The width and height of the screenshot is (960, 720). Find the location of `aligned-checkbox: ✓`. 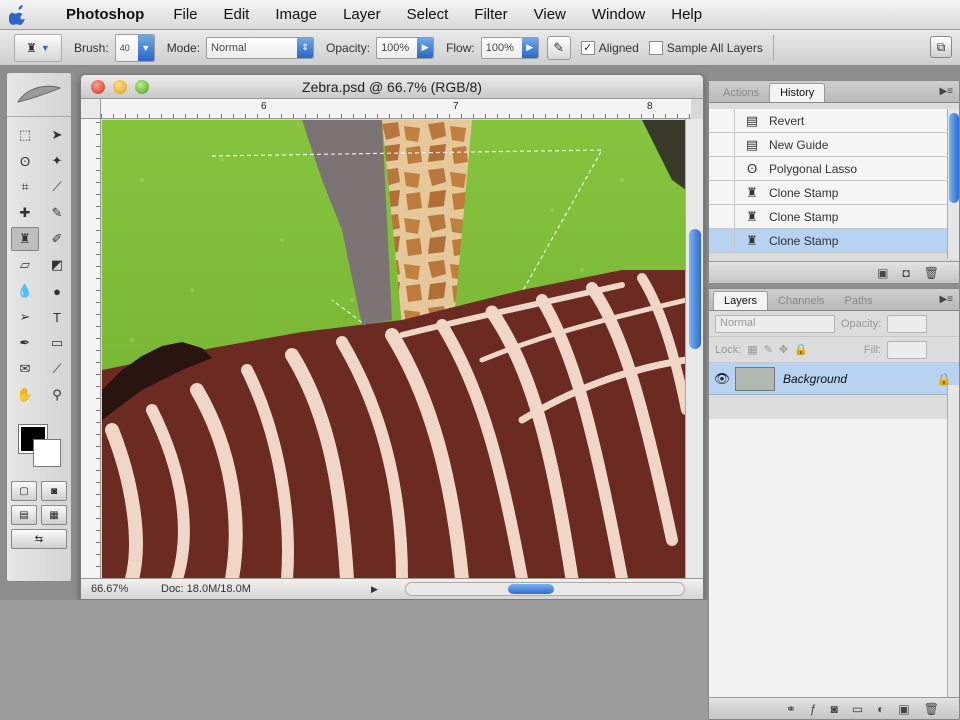

aligned-checkbox: ✓ is located at coordinates (587, 47).